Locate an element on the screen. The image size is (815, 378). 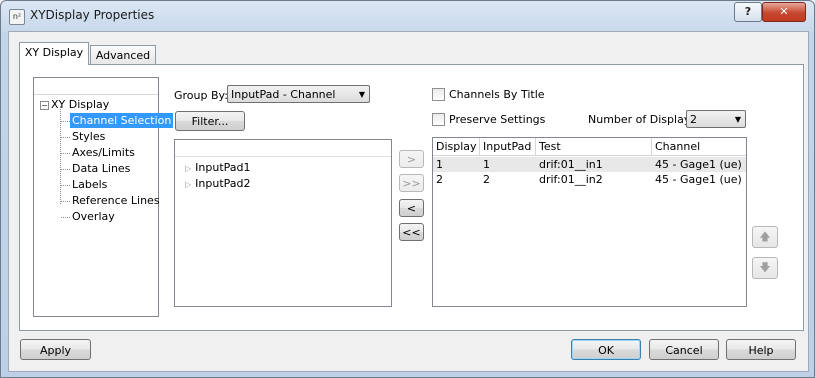
group-by-select: InputPad - Channel ▼ is located at coordinates (298, 94).